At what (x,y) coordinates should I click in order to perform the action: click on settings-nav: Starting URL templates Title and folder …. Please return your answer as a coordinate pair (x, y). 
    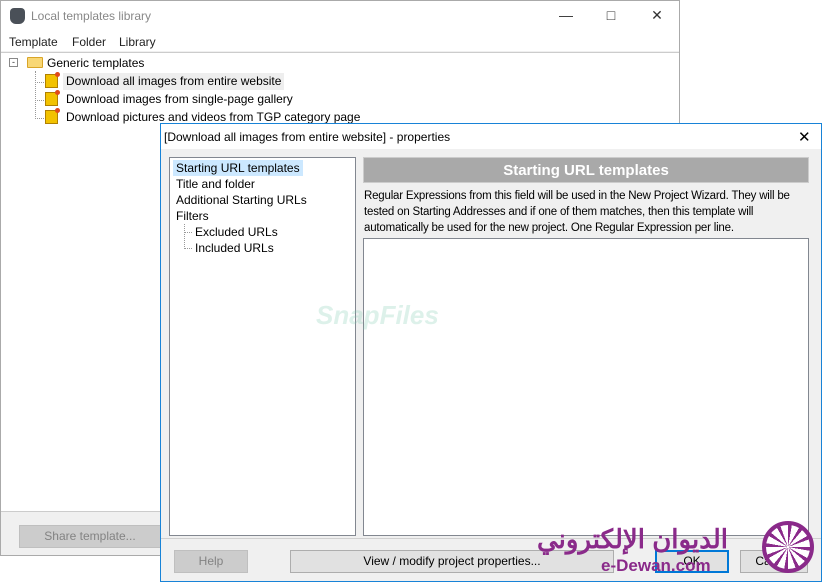
    Looking at the image, I should click on (262, 346).